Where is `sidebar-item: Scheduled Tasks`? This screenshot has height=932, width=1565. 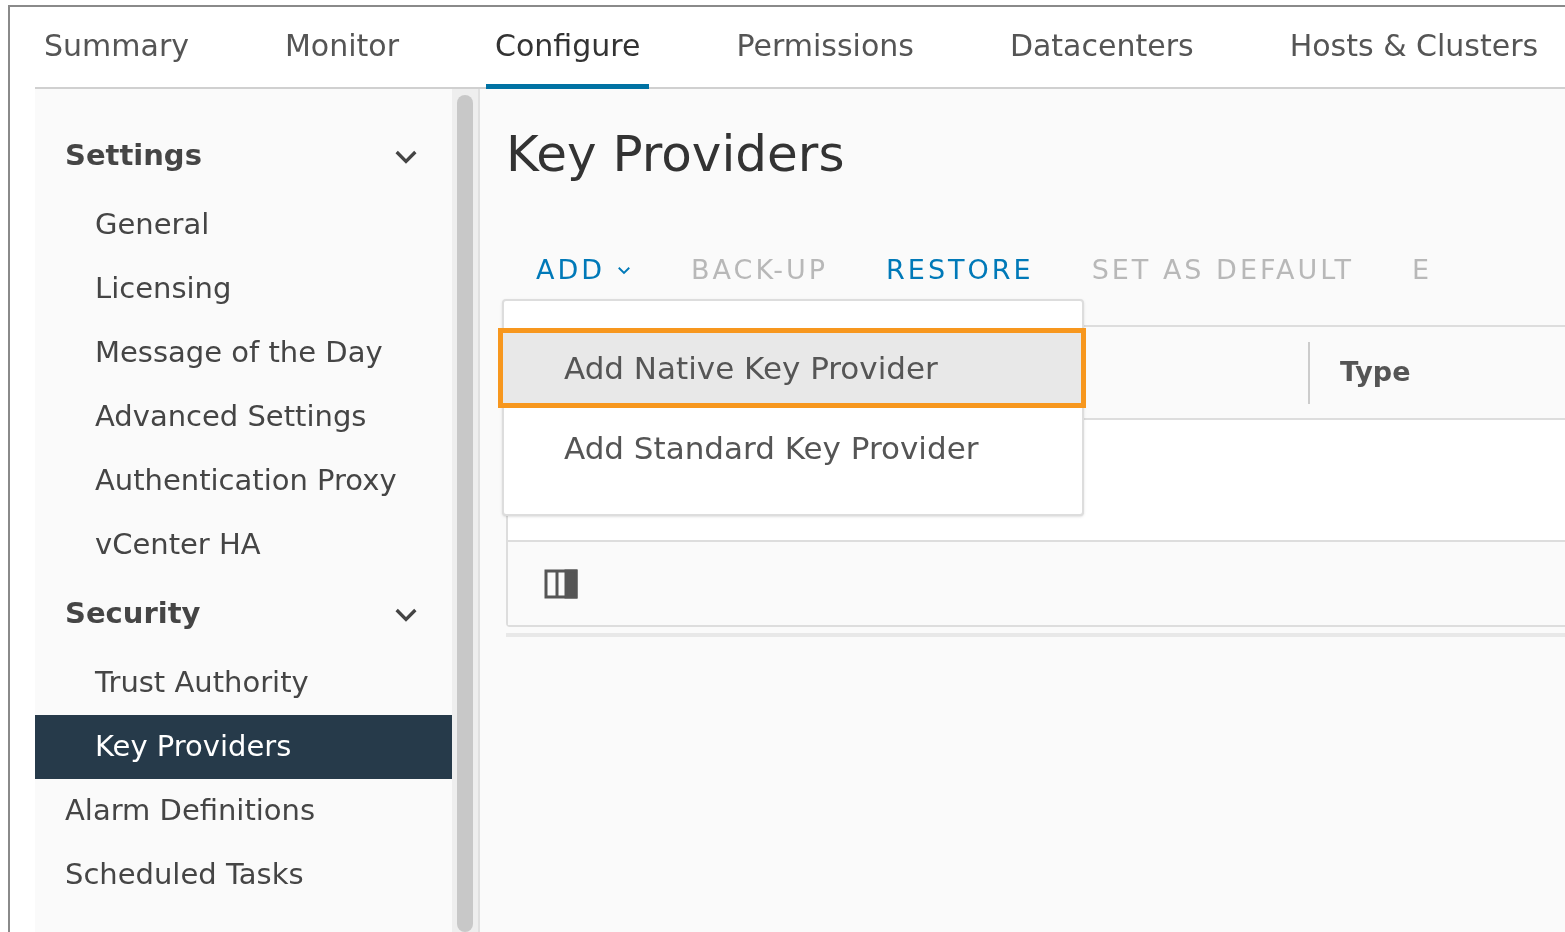 sidebar-item: Scheduled Tasks is located at coordinates (243, 875).